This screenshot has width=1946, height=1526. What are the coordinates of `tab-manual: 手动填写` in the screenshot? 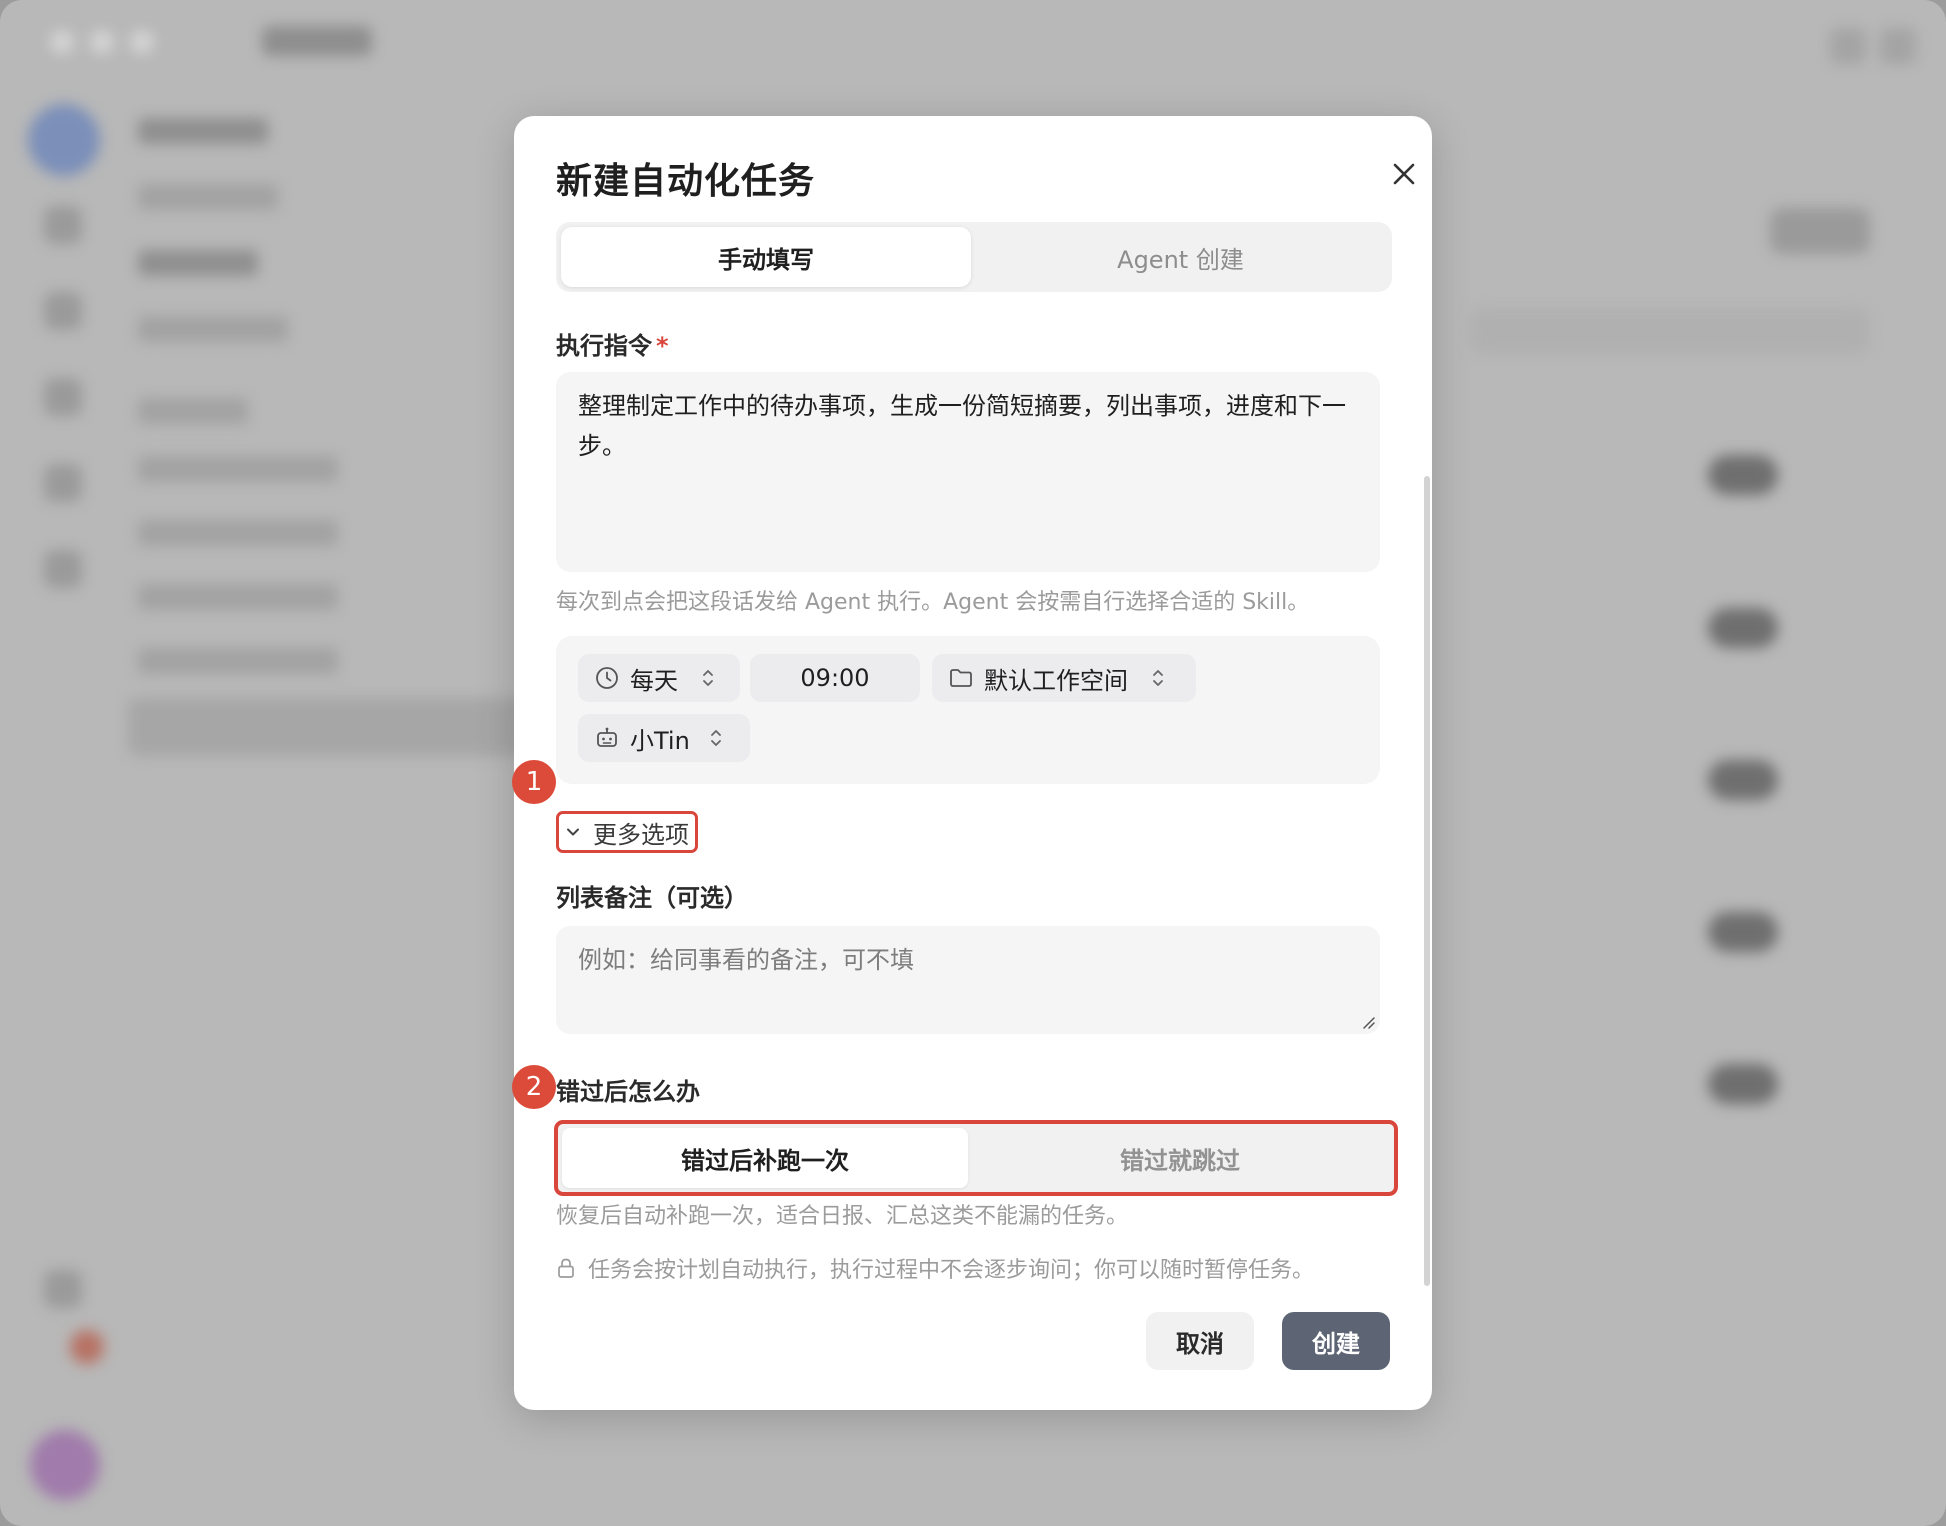 It's located at (766, 257).